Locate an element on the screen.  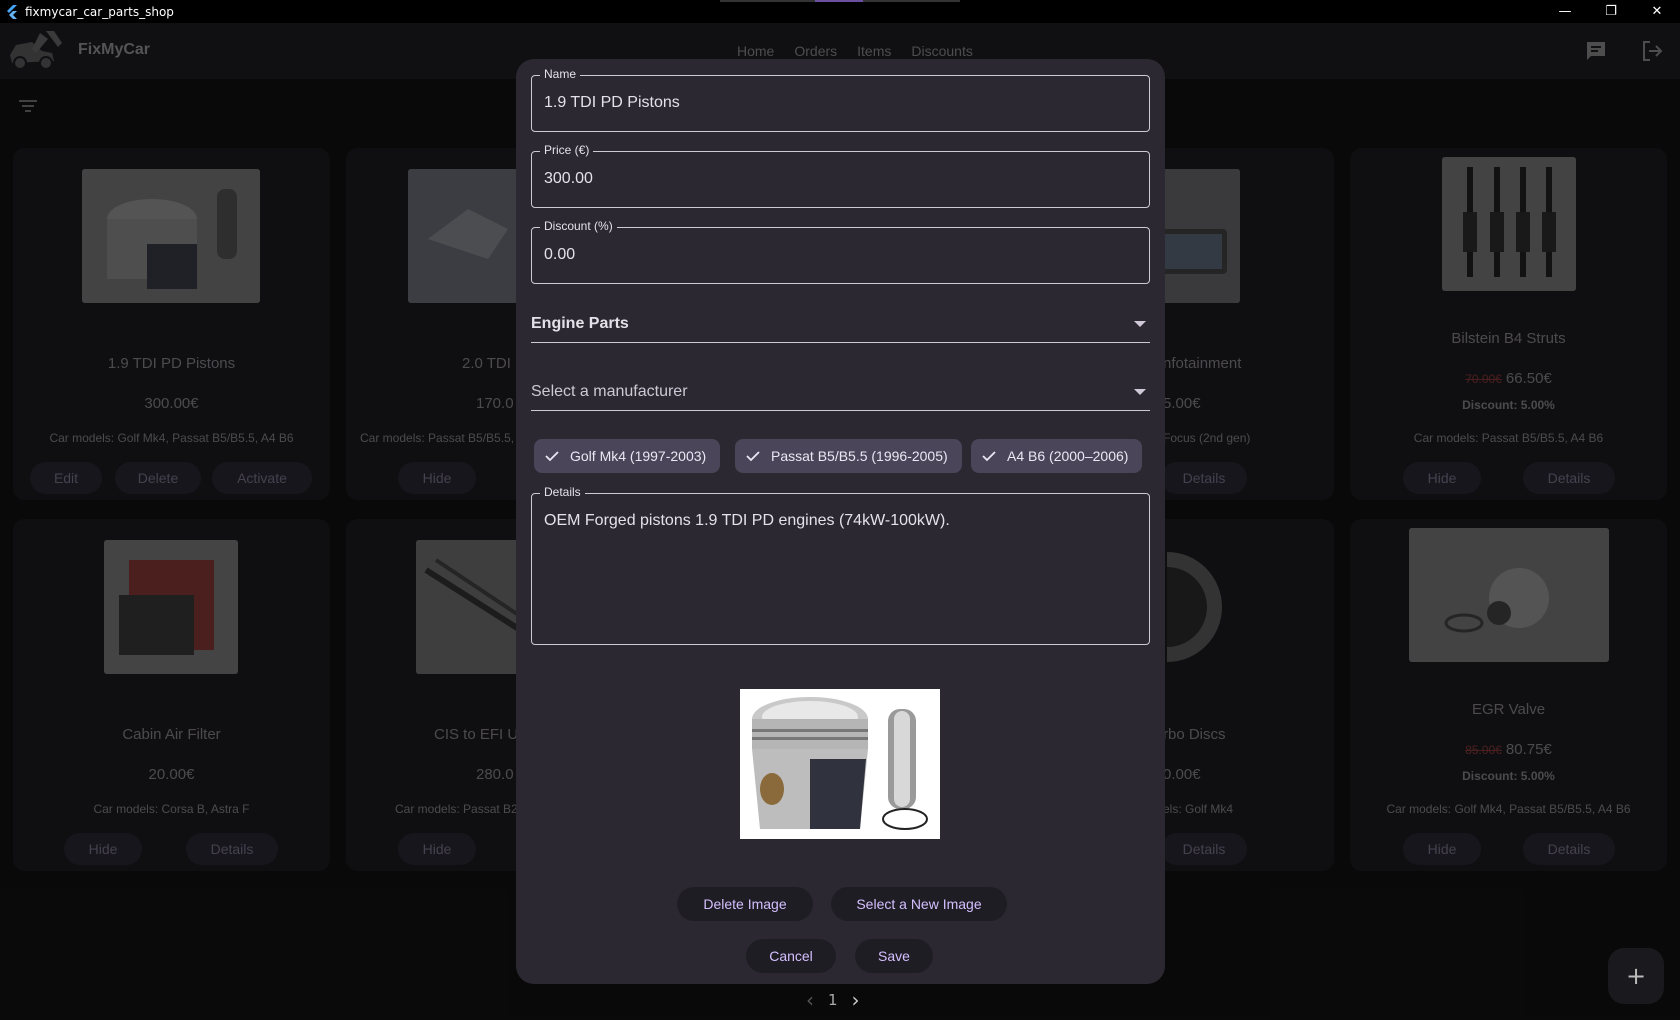
discount-label: Discount (%) is located at coordinates (578, 226).